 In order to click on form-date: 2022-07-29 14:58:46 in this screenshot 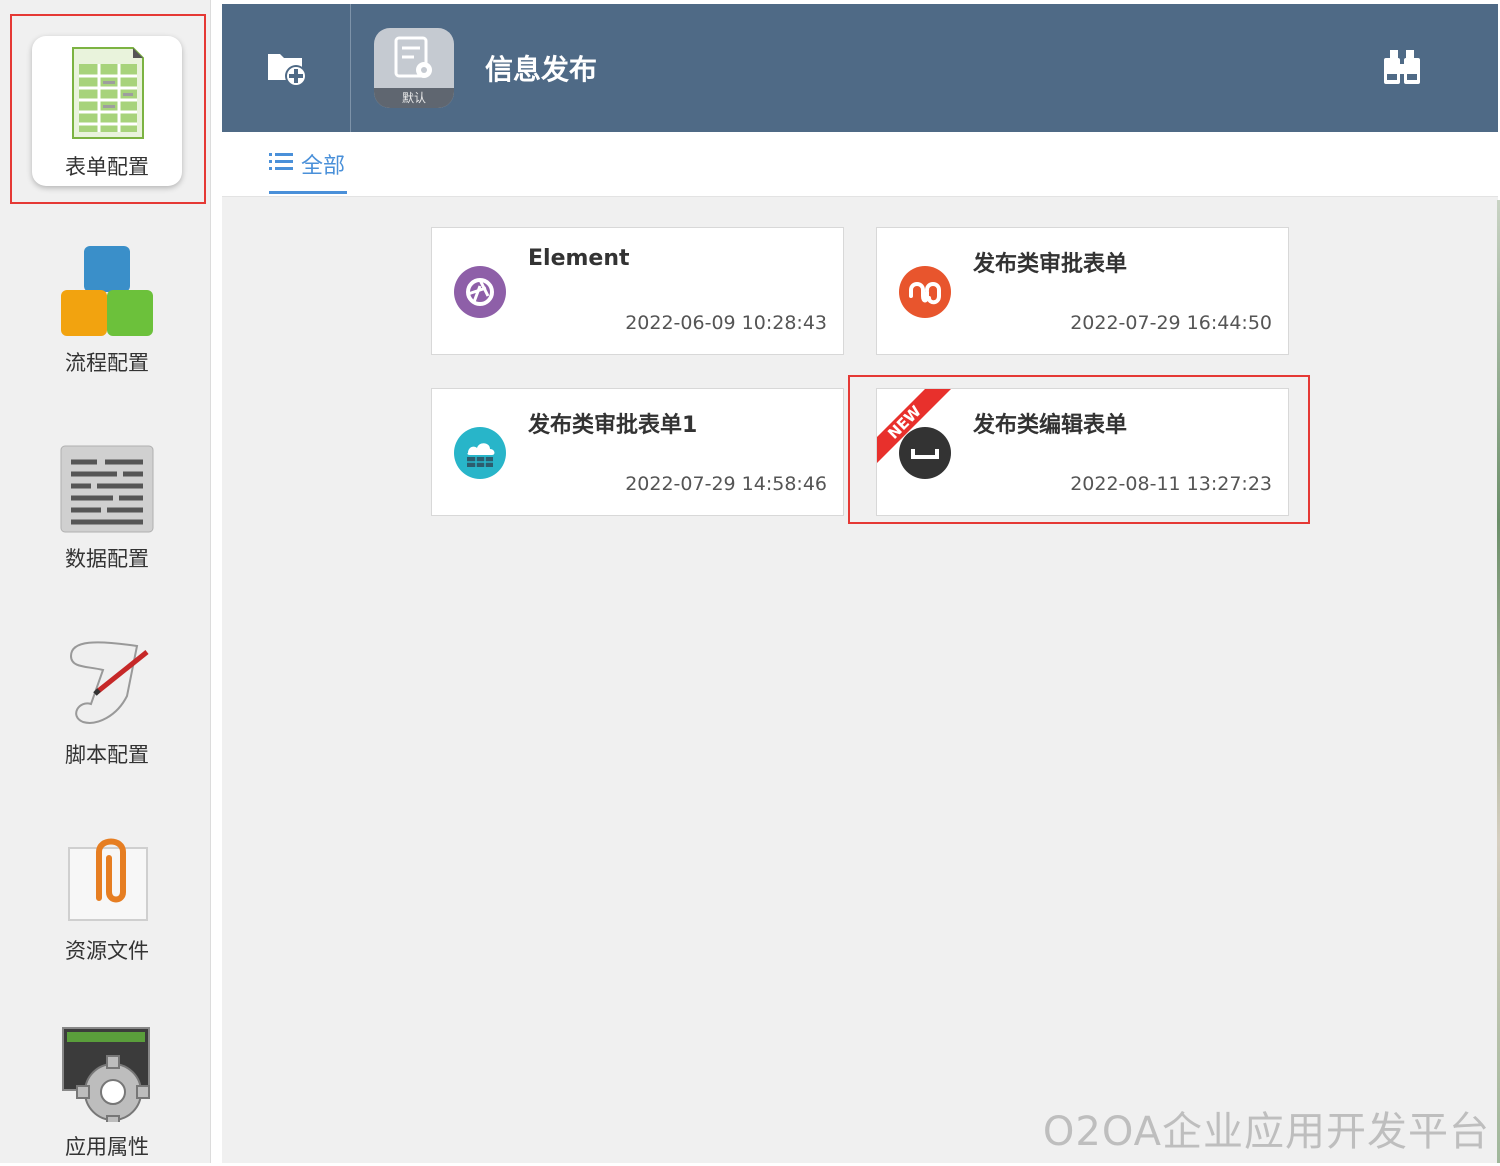, I will do `click(726, 484)`.